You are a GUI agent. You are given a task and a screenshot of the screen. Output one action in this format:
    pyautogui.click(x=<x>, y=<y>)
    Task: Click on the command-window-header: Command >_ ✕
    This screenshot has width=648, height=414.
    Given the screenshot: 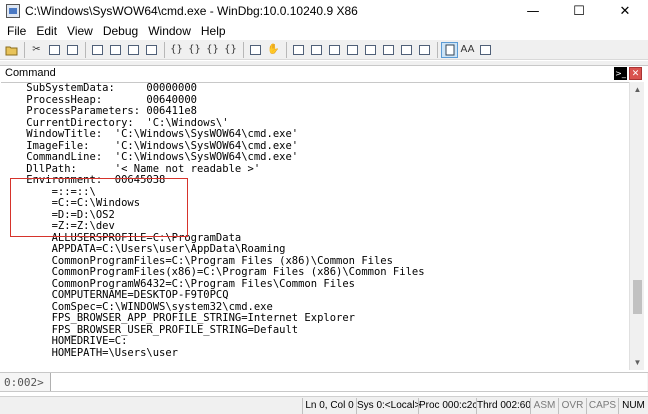 What is the action you would take?
    pyautogui.click(x=324, y=73)
    